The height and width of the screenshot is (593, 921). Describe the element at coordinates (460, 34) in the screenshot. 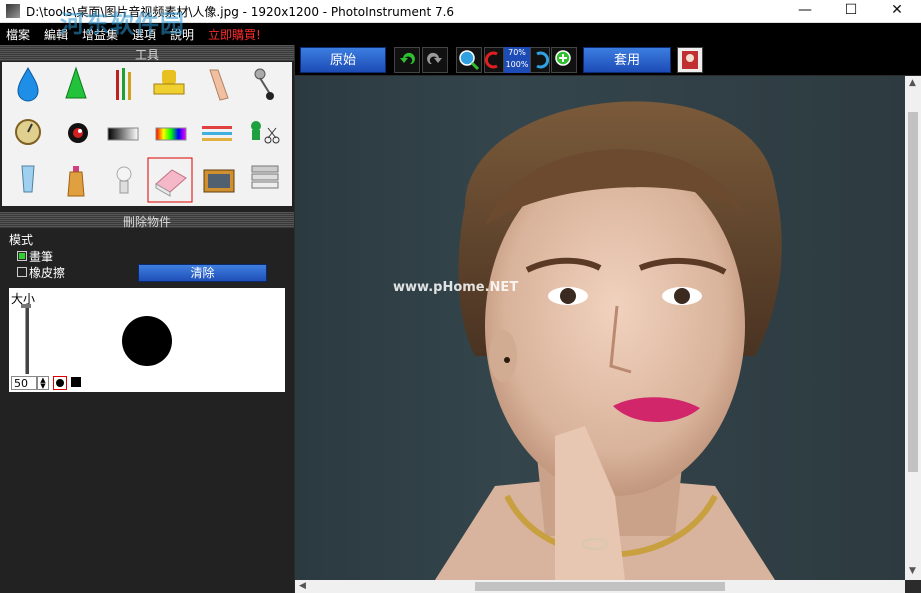

I see `menu-bar: 檔案 編輯 增益集 選項 說明 立即購買!` at that location.